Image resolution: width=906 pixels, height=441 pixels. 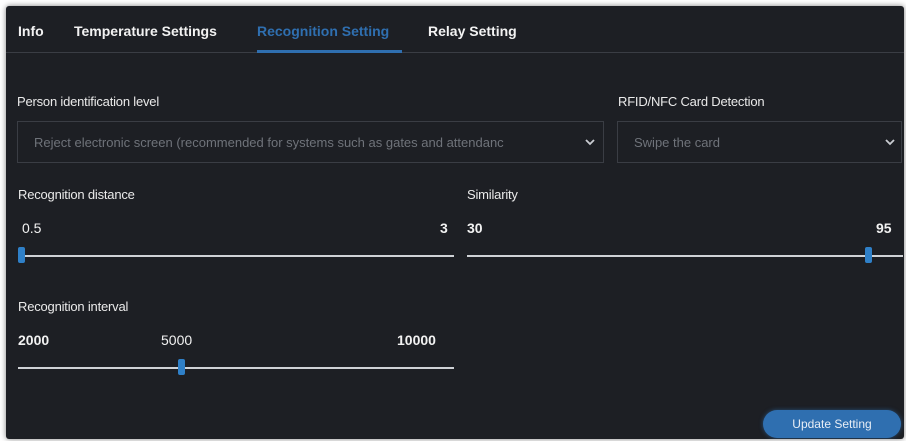 What do you see at coordinates (236, 368) in the screenshot?
I see `recognition-interval-track` at bounding box center [236, 368].